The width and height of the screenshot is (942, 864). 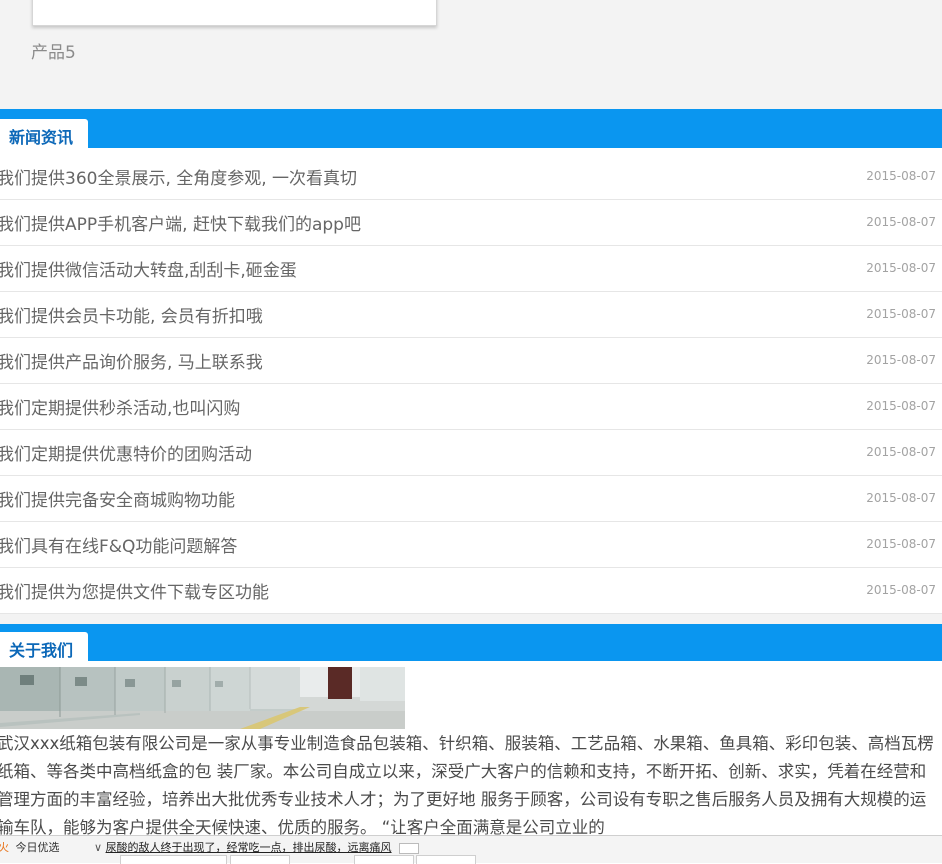 I want to click on news-item-title: 我们提供会员卡功能, 会员有折扣哦, so click(x=131, y=314).